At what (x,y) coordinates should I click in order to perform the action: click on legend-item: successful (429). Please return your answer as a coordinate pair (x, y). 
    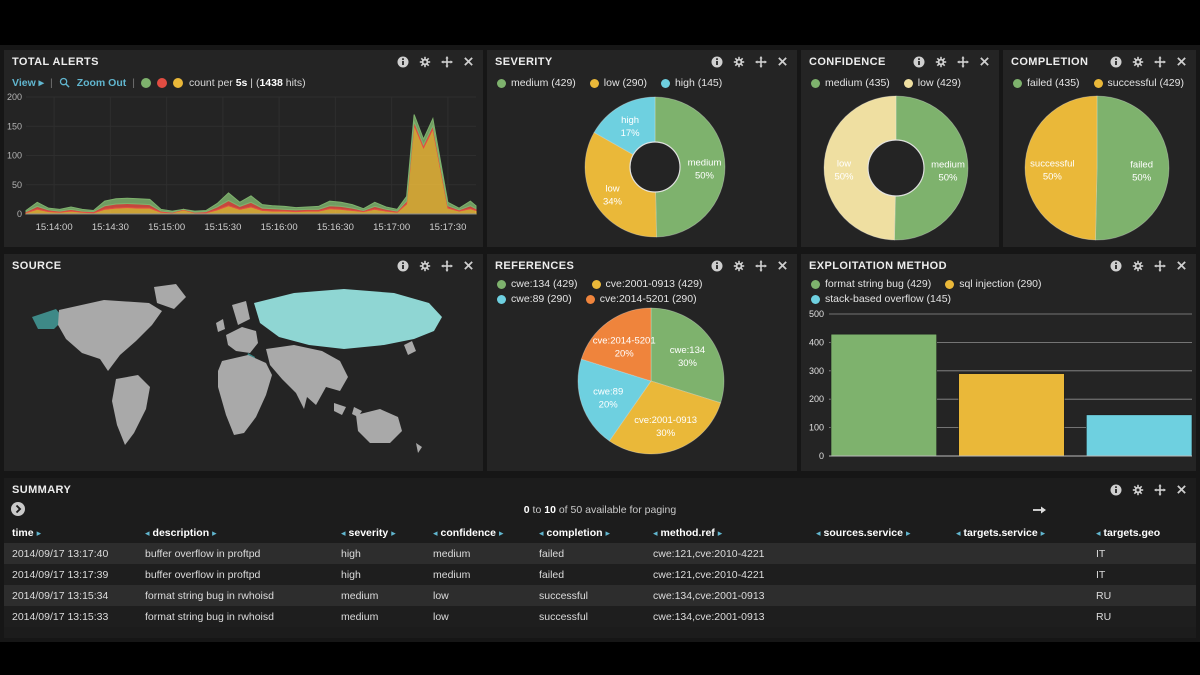
    Looking at the image, I should click on (1138, 83).